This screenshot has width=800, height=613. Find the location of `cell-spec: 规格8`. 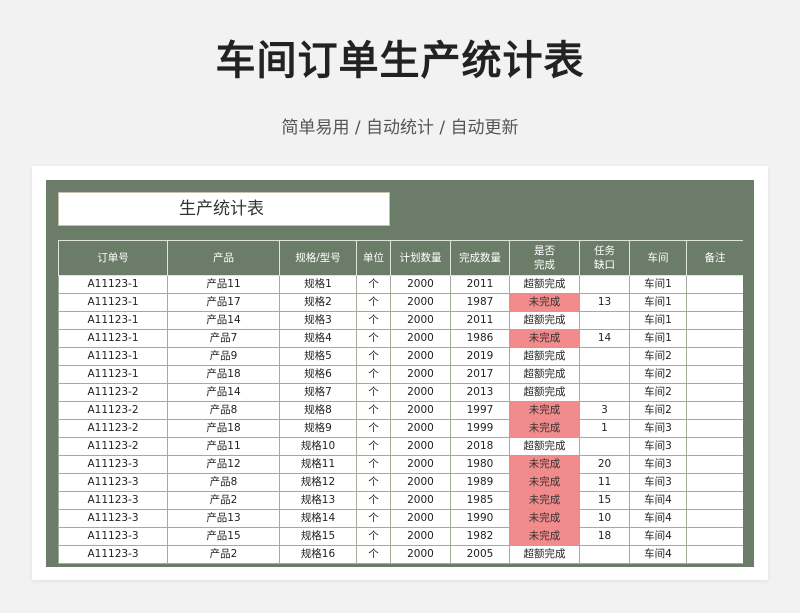

cell-spec: 规格8 is located at coordinates (318, 410).